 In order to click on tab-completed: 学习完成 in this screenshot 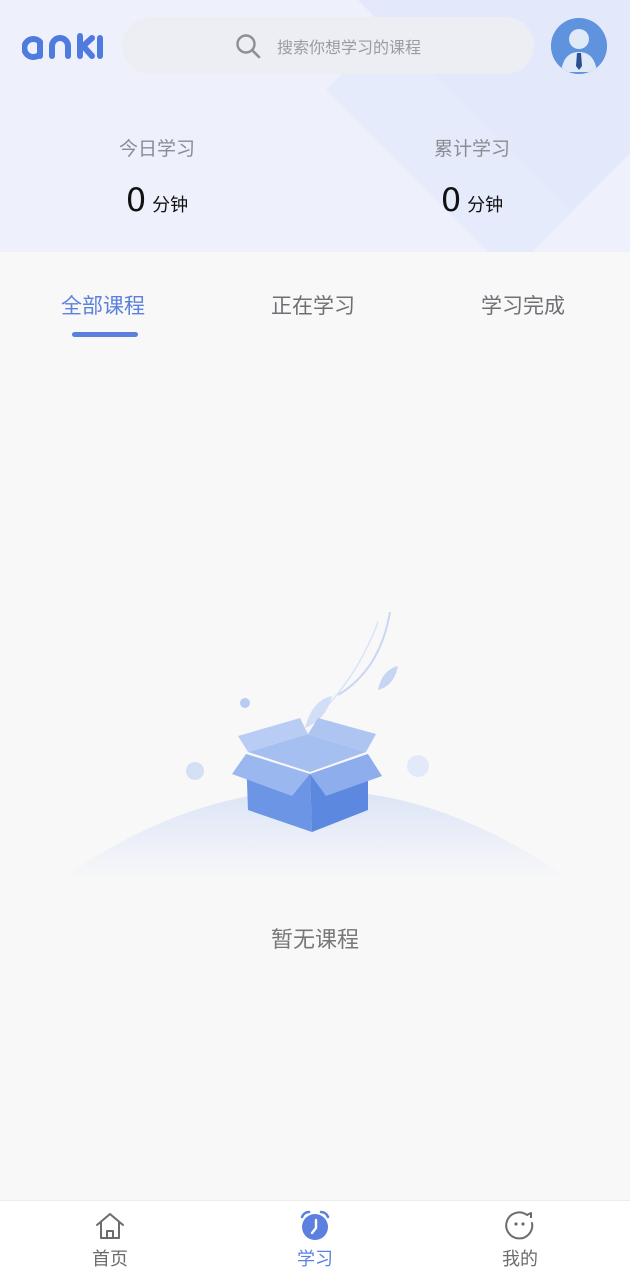, I will do `click(523, 305)`.